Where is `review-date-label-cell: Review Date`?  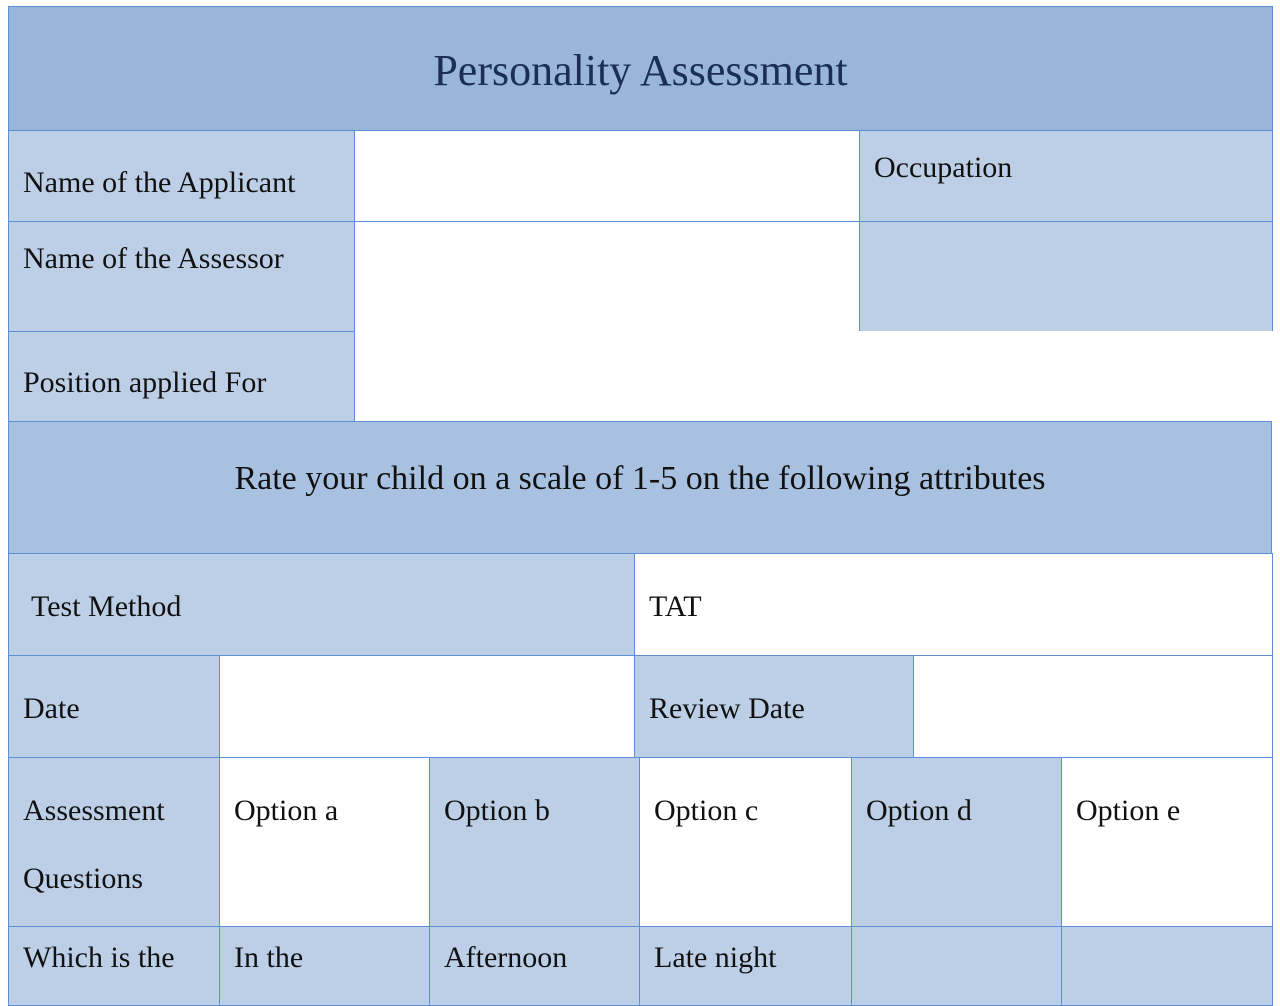
review-date-label-cell: Review Date is located at coordinates (774, 706).